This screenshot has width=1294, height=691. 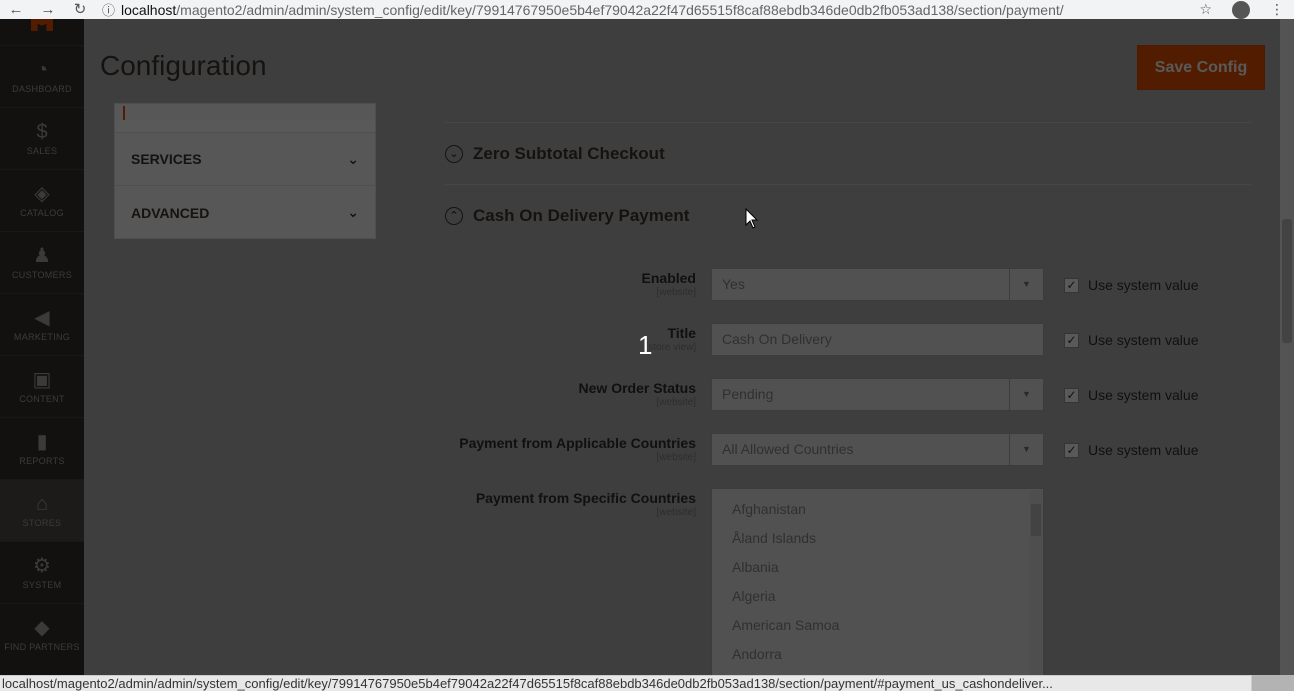 What do you see at coordinates (569, 153) in the screenshot?
I see `section-title: Zero Subtotal Checkout` at bounding box center [569, 153].